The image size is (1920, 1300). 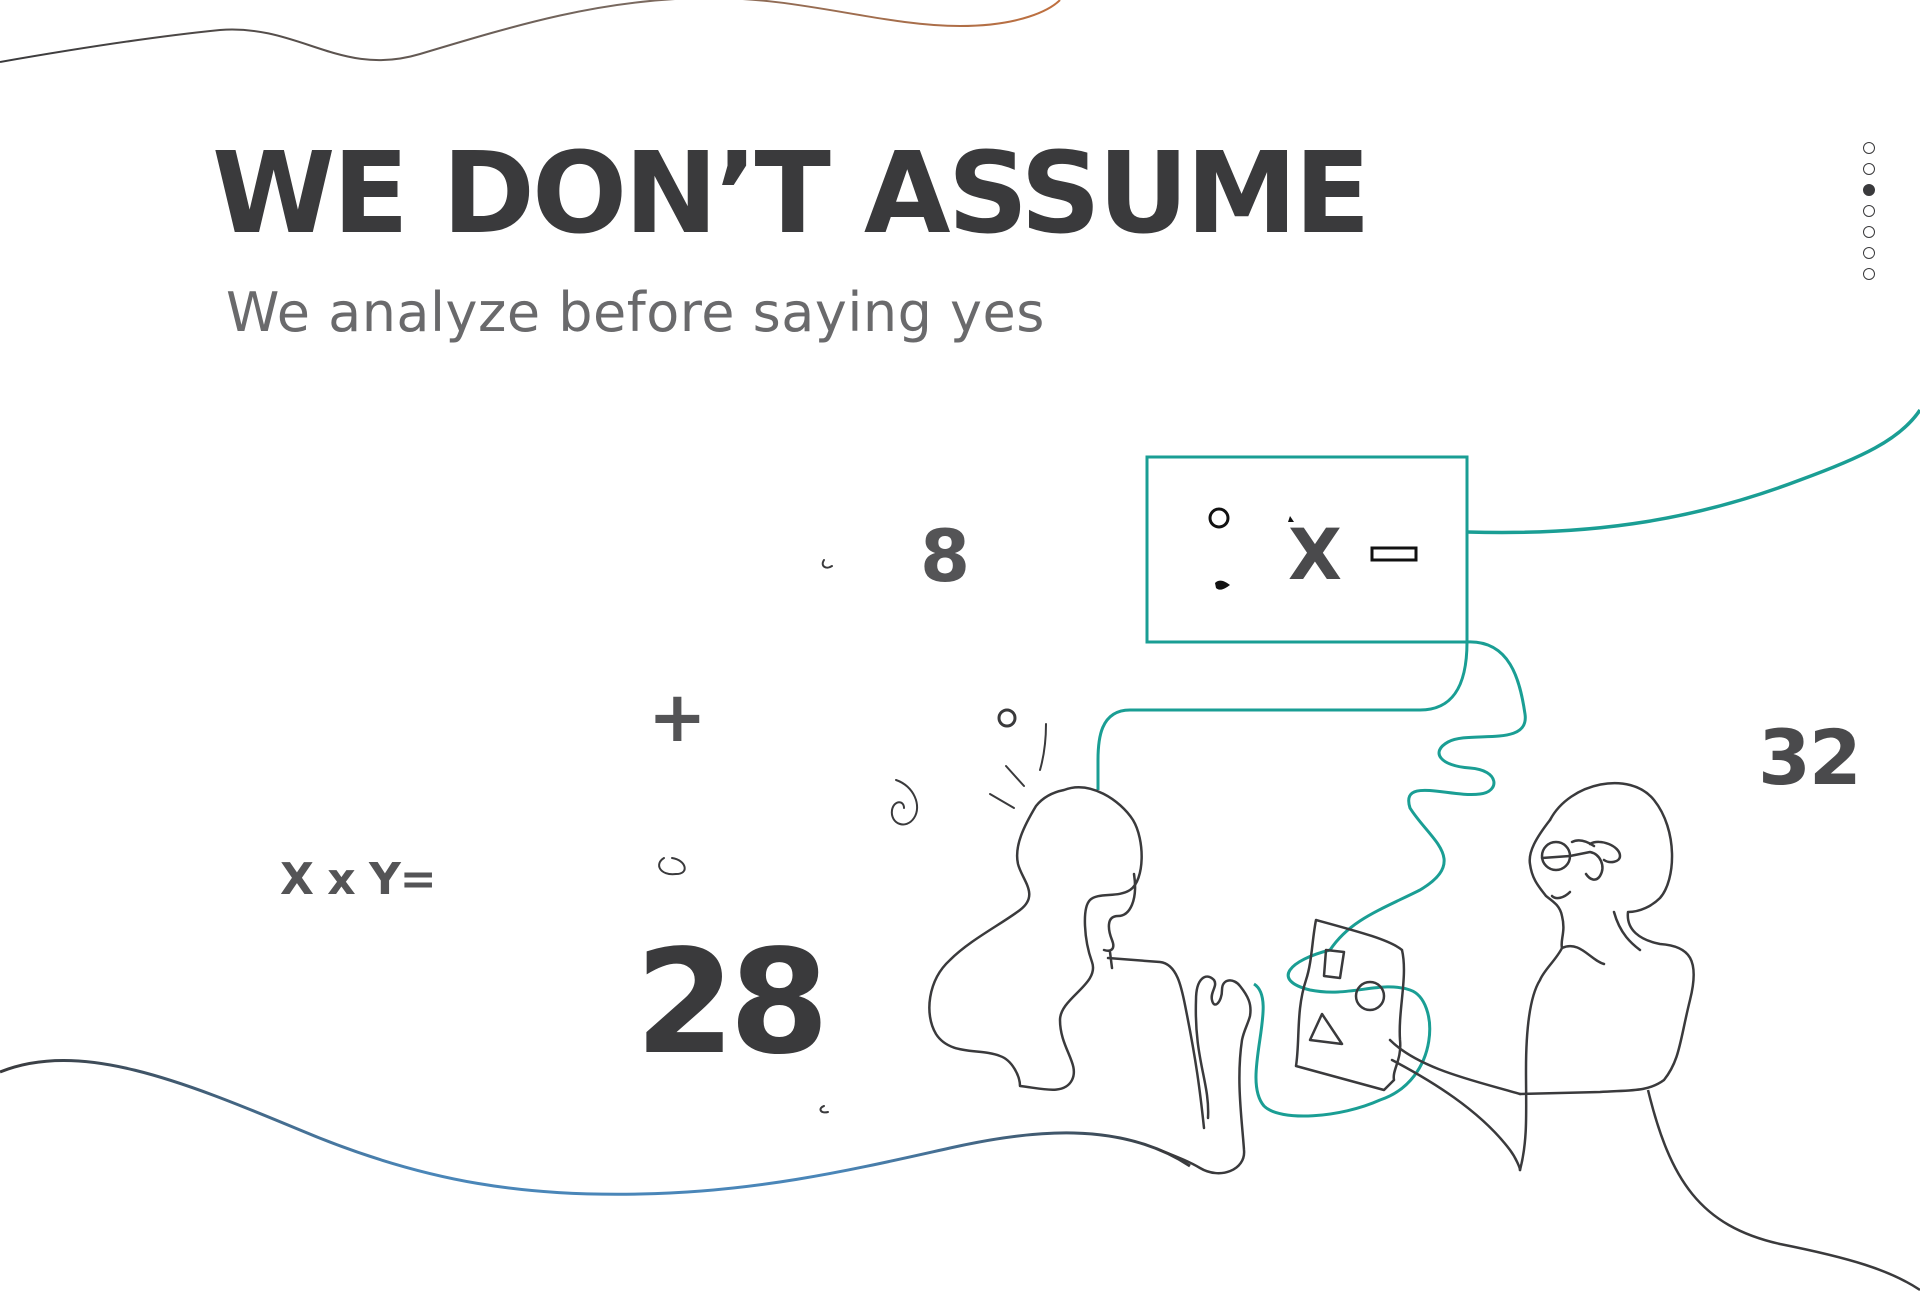 What do you see at coordinates (1390, 879) in the screenshot?
I see `board-cable-wiggle` at bounding box center [1390, 879].